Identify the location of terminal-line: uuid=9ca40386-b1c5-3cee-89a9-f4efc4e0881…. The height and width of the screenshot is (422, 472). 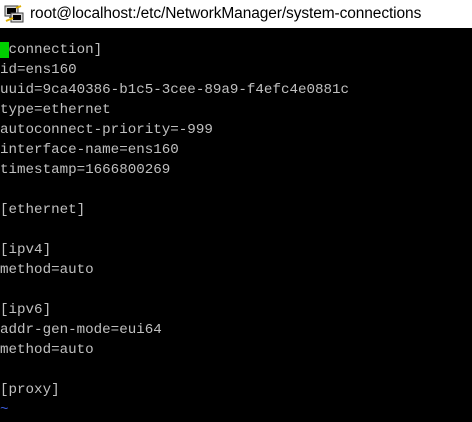
(175, 90).